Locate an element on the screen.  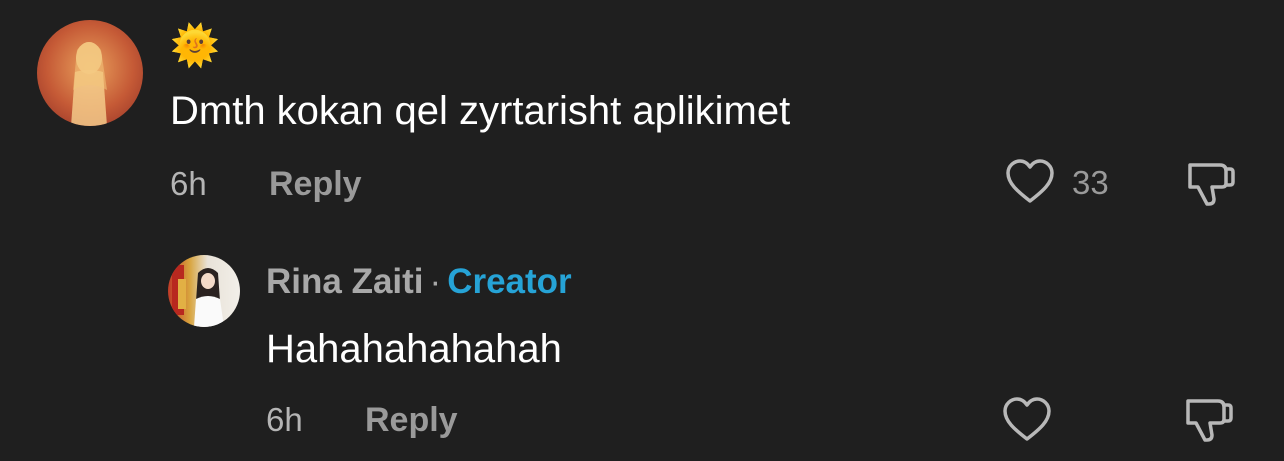
like-count: 33 is located at coordinates (1090, 182).